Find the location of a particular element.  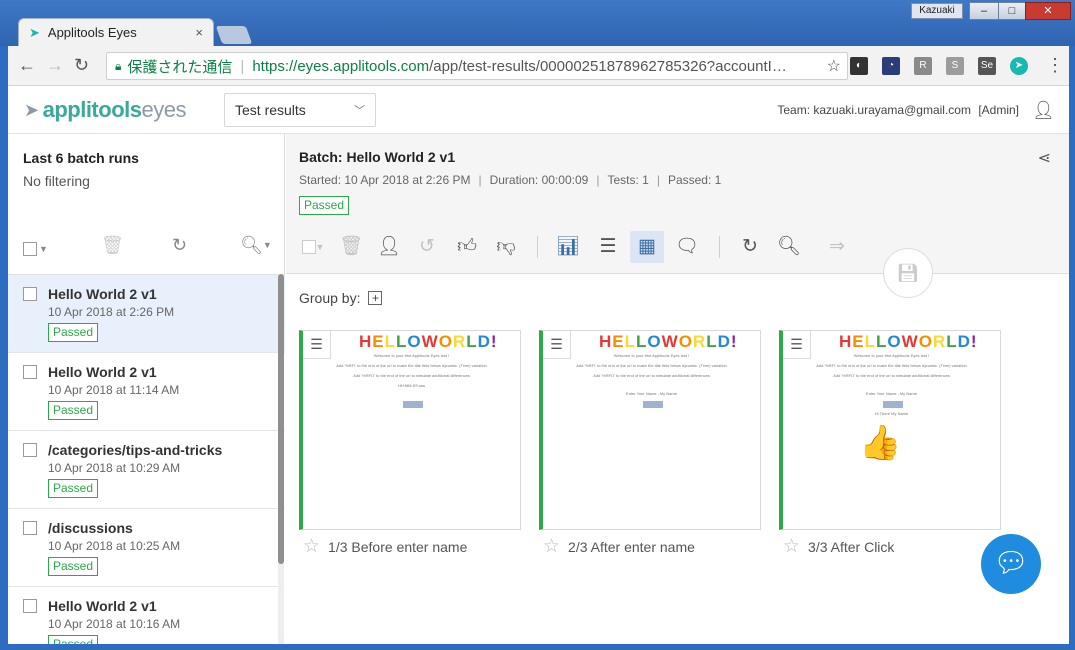

chat-launcher-icon: 💬︎ is located at coordinates (1011, 564).